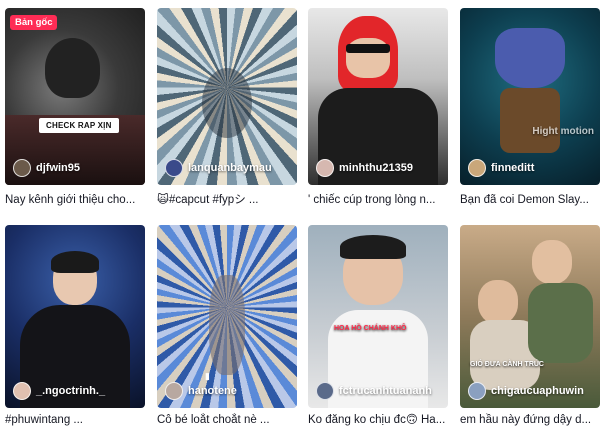 The width and height of the screenshot is (609, 434). I want to click on boar-mask, so click(530, 58).